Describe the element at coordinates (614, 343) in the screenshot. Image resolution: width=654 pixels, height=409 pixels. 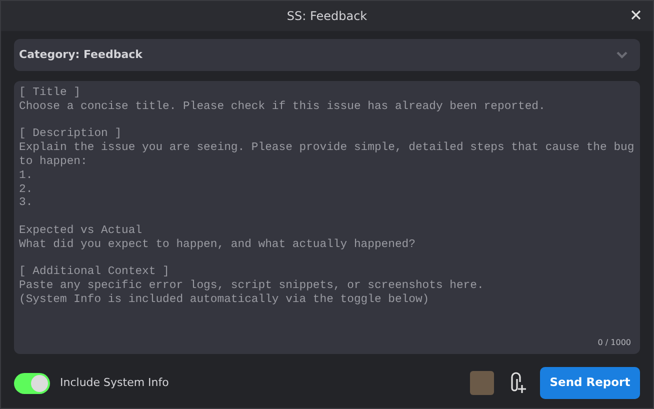
I see `character-counter: 0 / 1000` at that location.